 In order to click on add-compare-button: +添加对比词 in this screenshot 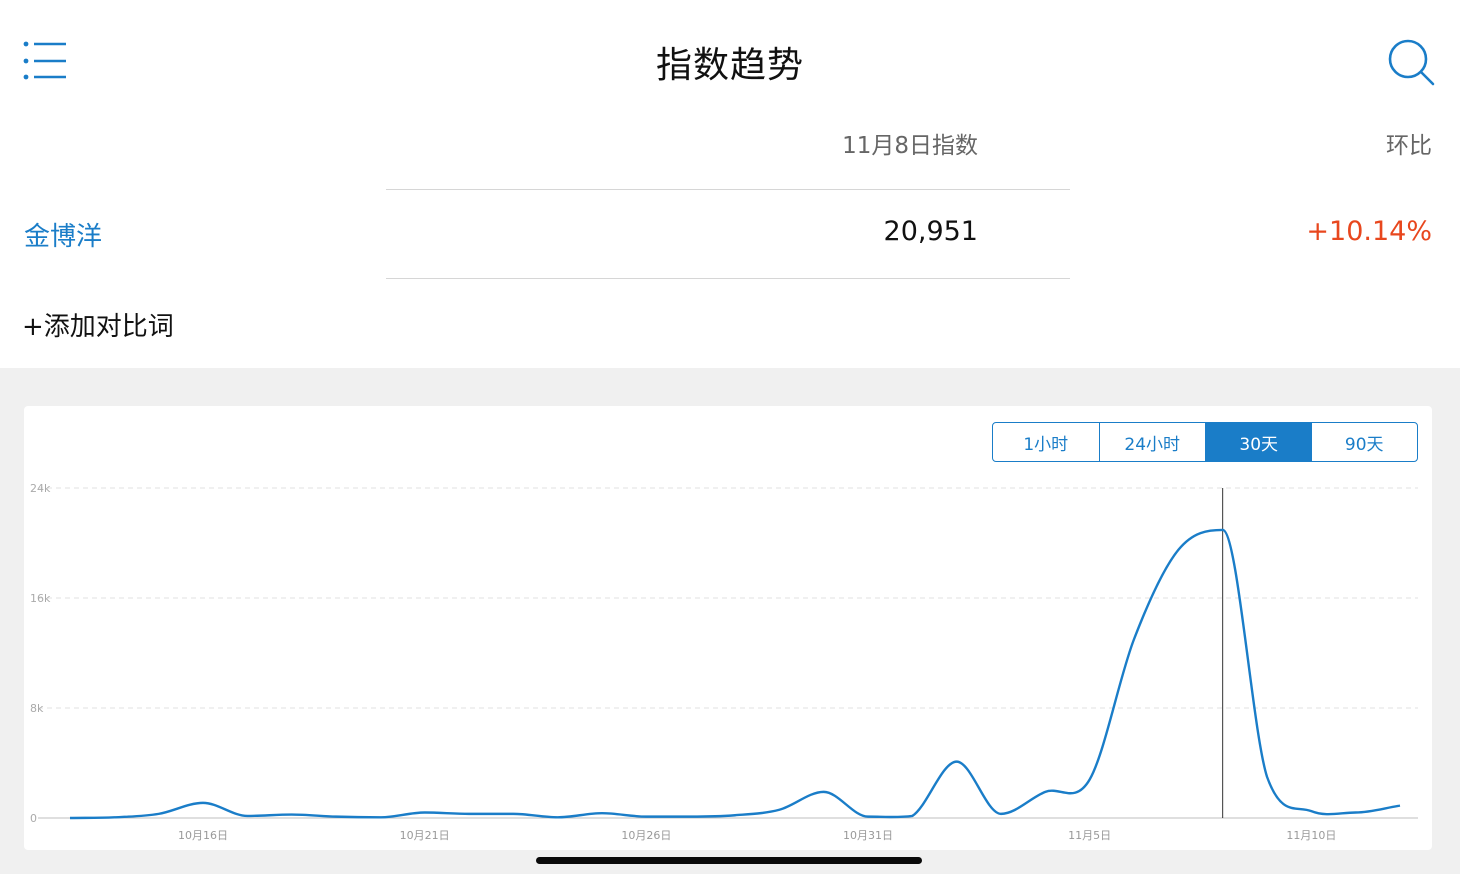, I will do `click(98, 324)`.